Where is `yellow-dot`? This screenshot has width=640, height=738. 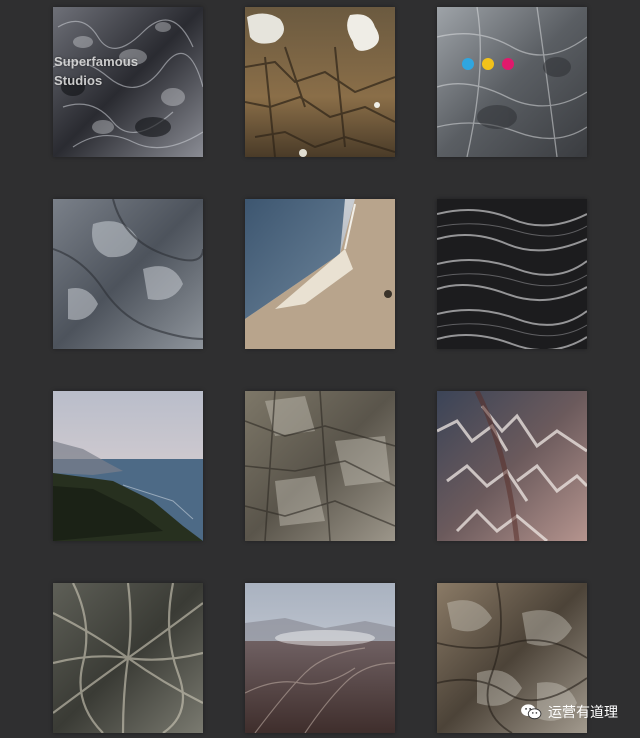
yellow-dot is located at coordinates (488, 64).